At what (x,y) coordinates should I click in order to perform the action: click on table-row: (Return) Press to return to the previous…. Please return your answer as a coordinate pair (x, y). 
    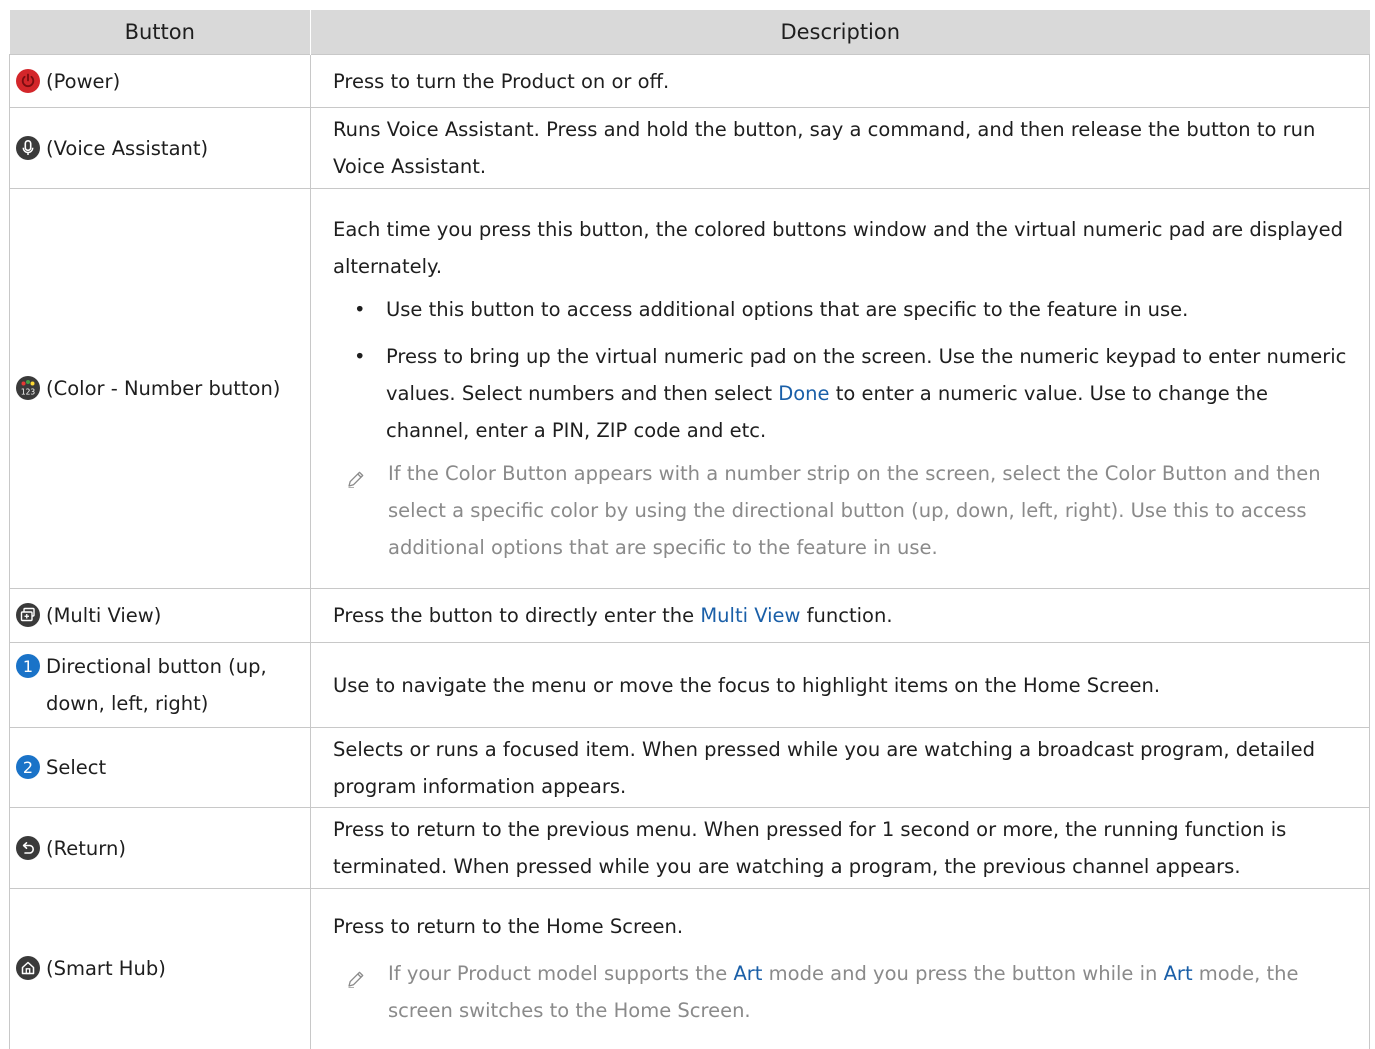
    Looking at the image, I should click on (689, 848).